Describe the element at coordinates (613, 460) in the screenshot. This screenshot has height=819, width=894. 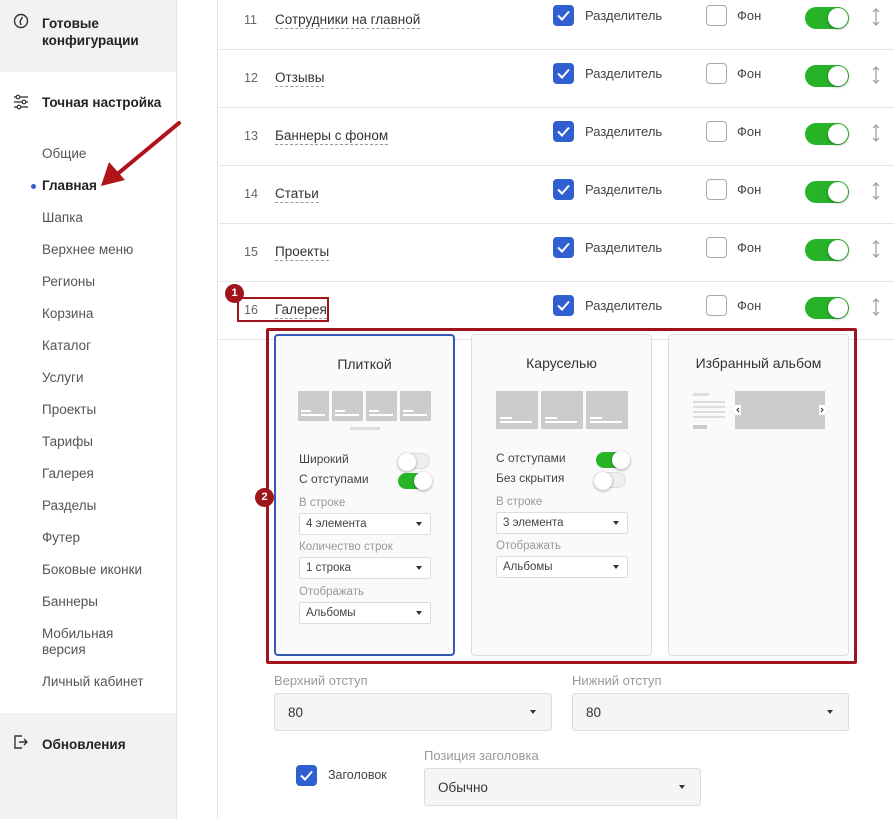
I see `carousel-padding-toggle` at that location.